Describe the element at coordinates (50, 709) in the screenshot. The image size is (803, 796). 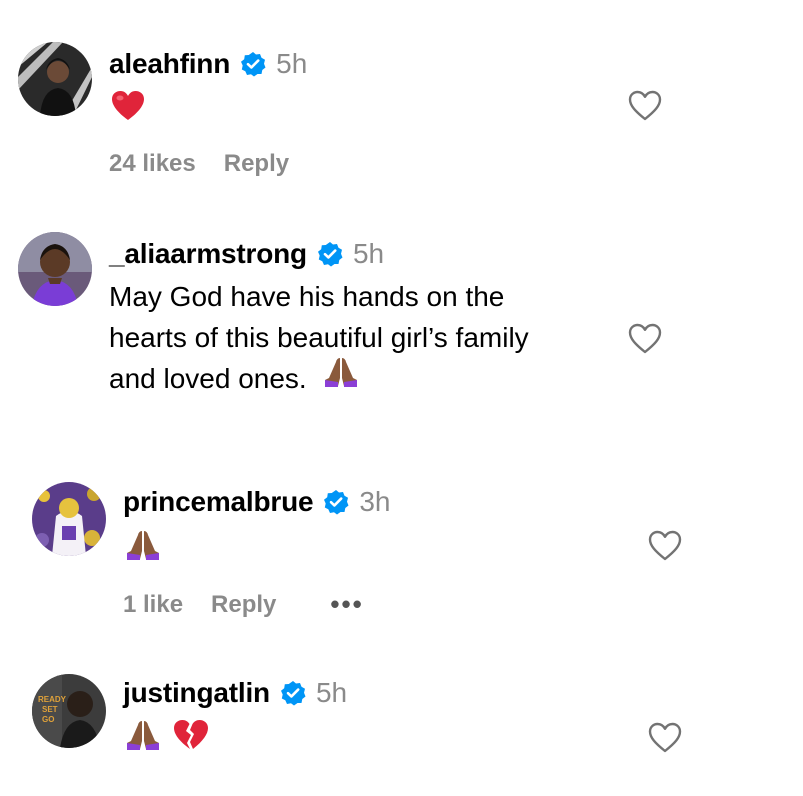
I see `avatar-text: SET` at that location.